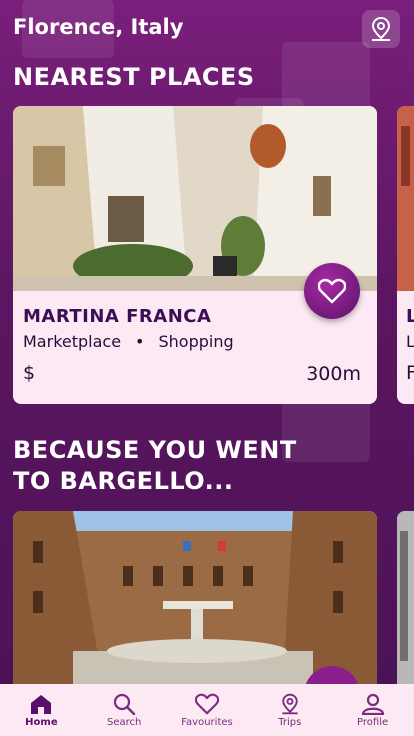 The image size is (414, 736). I want to click on nav-label: Favourites, so click(207, 722).